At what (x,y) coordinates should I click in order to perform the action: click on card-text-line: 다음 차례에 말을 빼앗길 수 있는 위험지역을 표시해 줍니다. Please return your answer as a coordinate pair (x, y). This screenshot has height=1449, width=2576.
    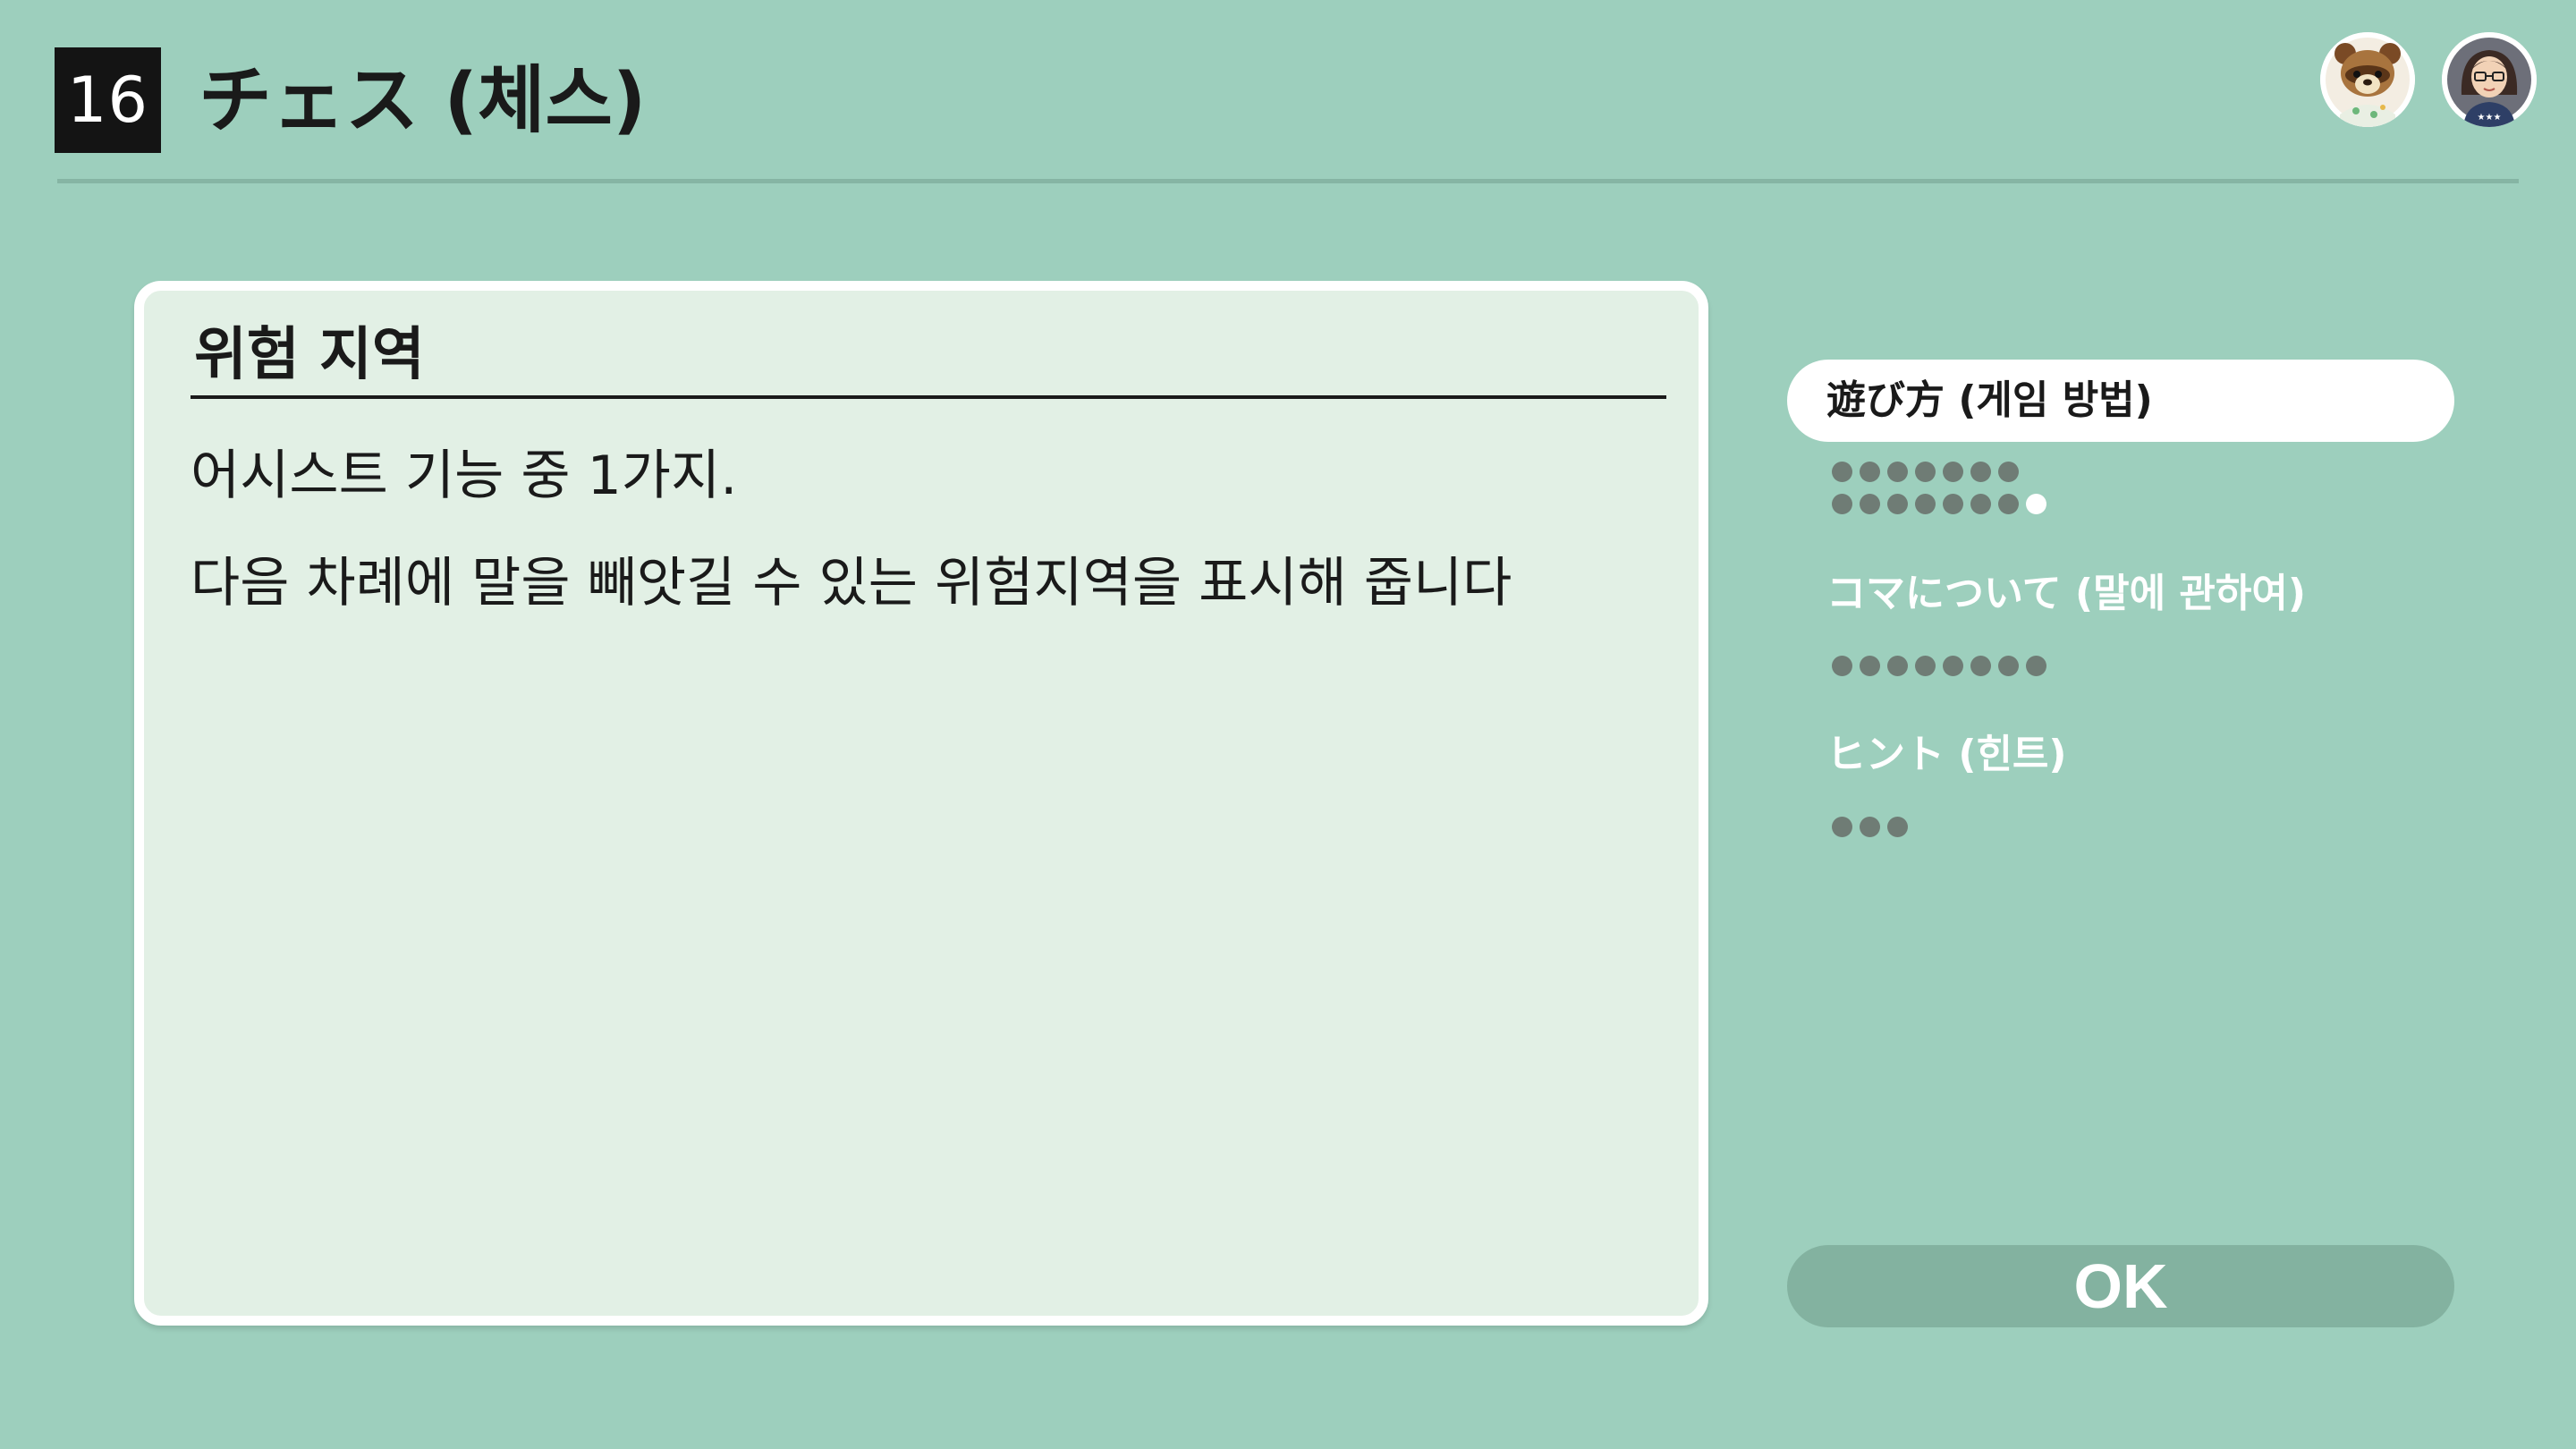
    Looking at the image, I should click on (852, 583).